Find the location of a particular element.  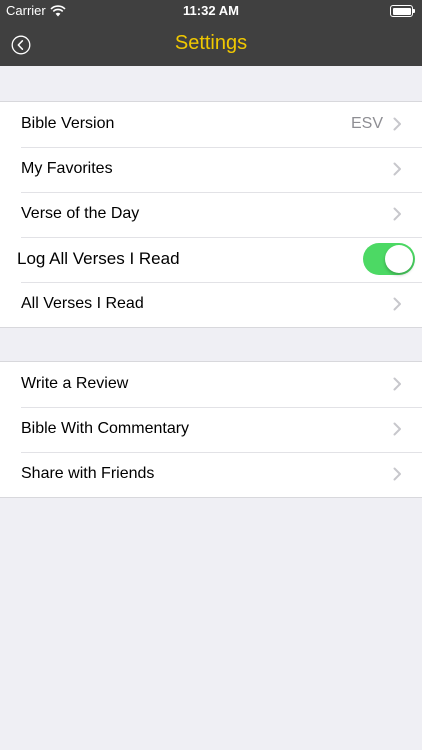

row-label: Share with Friends is located at coordinates (88, 473).